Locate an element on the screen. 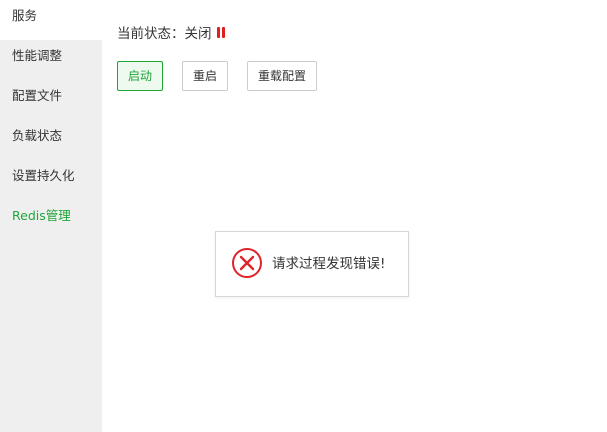 This screenshot has width=607, height=432. service-status: 当前状态： 关闭 is located at coordinates (171, 32).